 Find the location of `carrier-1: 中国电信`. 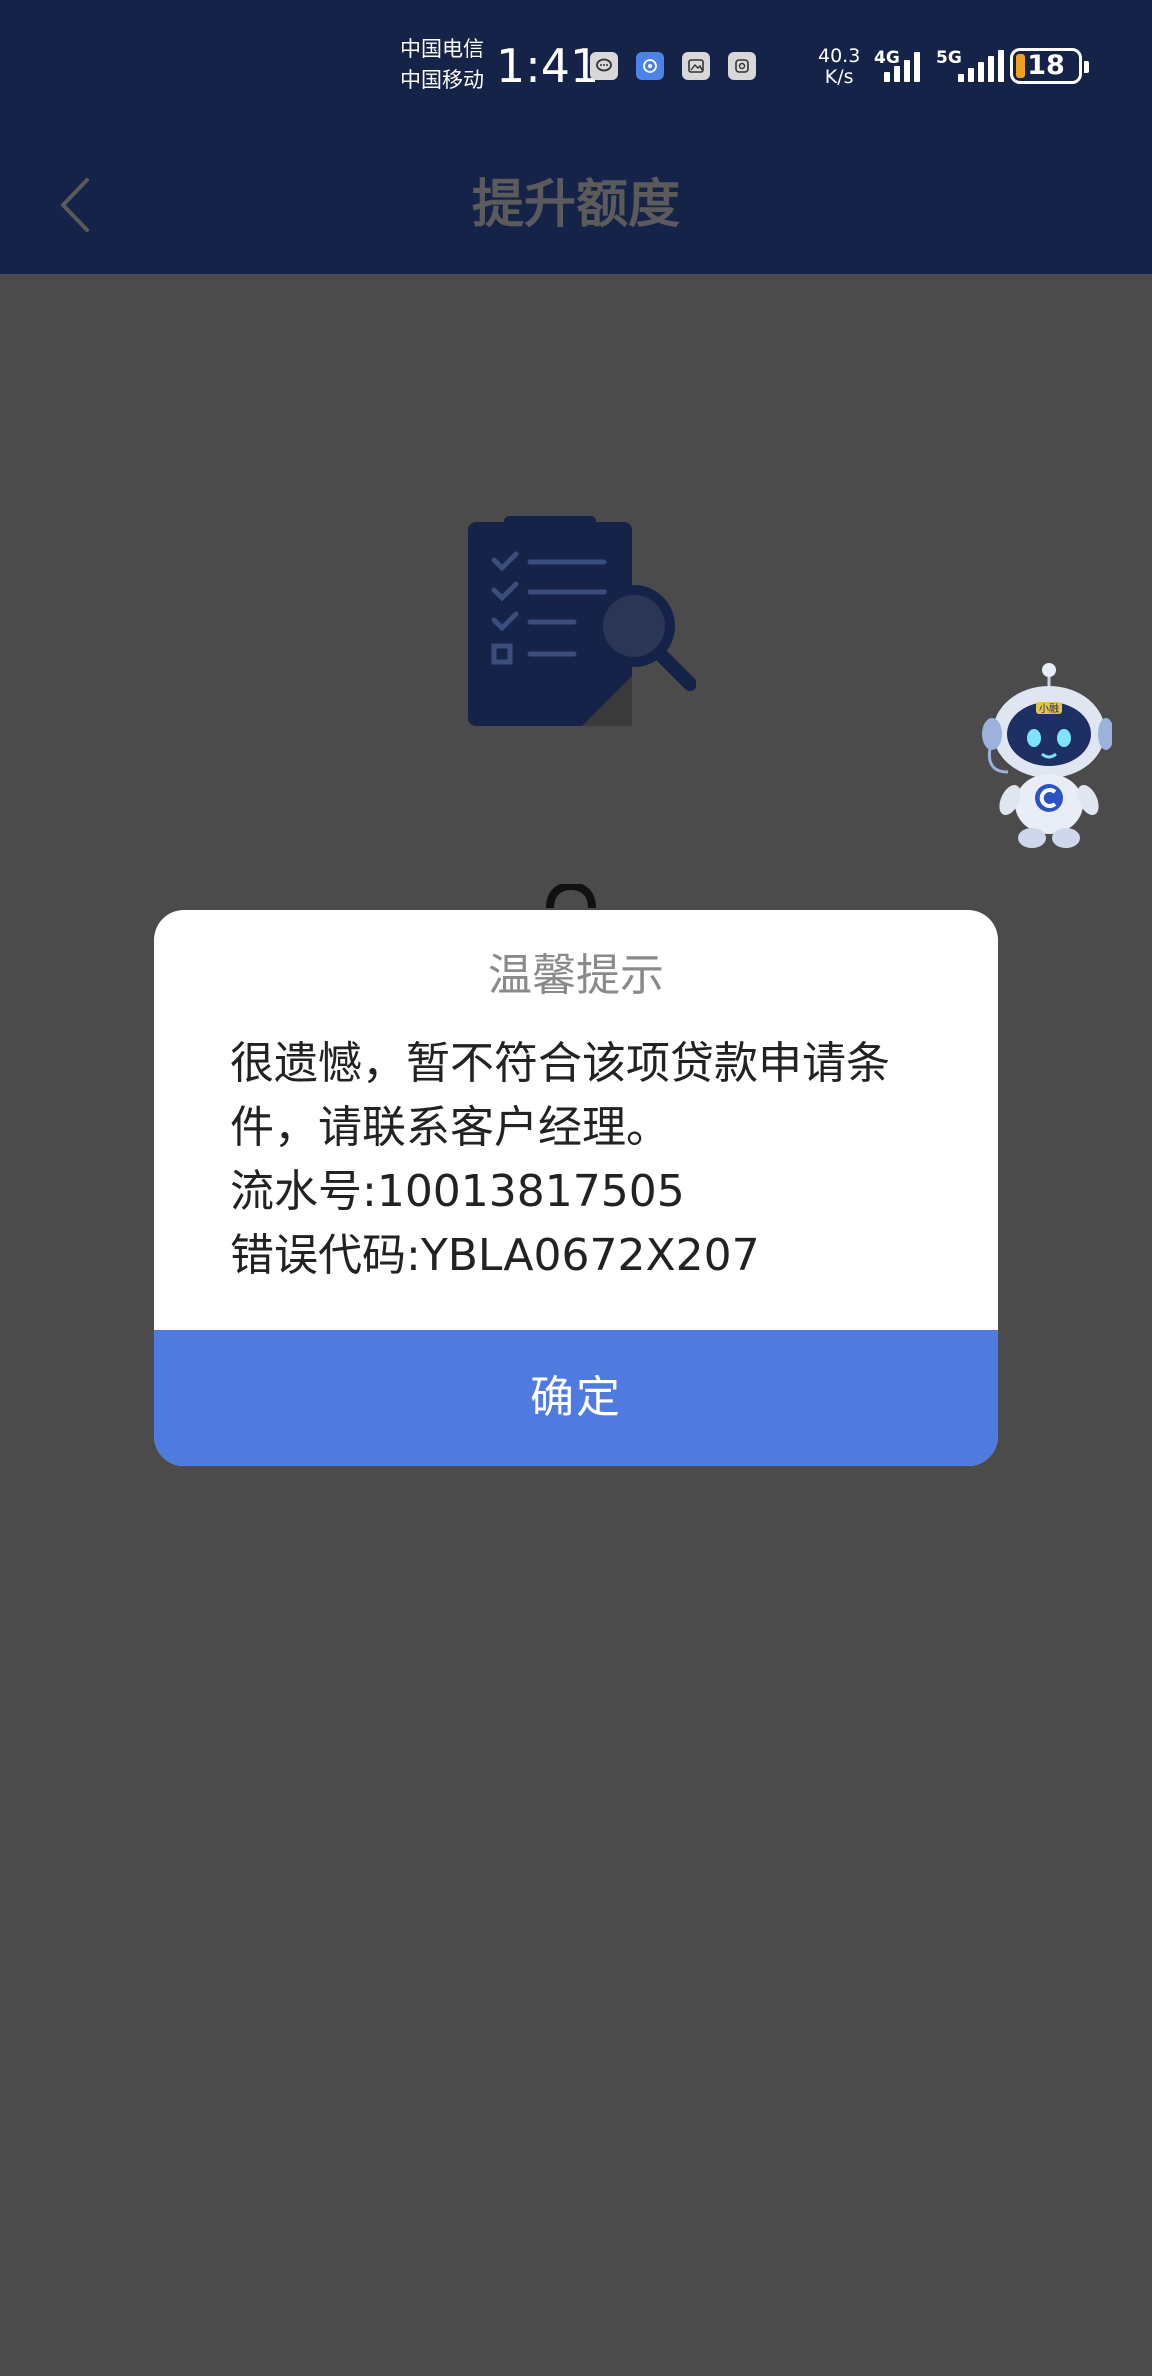

carrier-1: 中国电信 is located at coordinates (442, 49).